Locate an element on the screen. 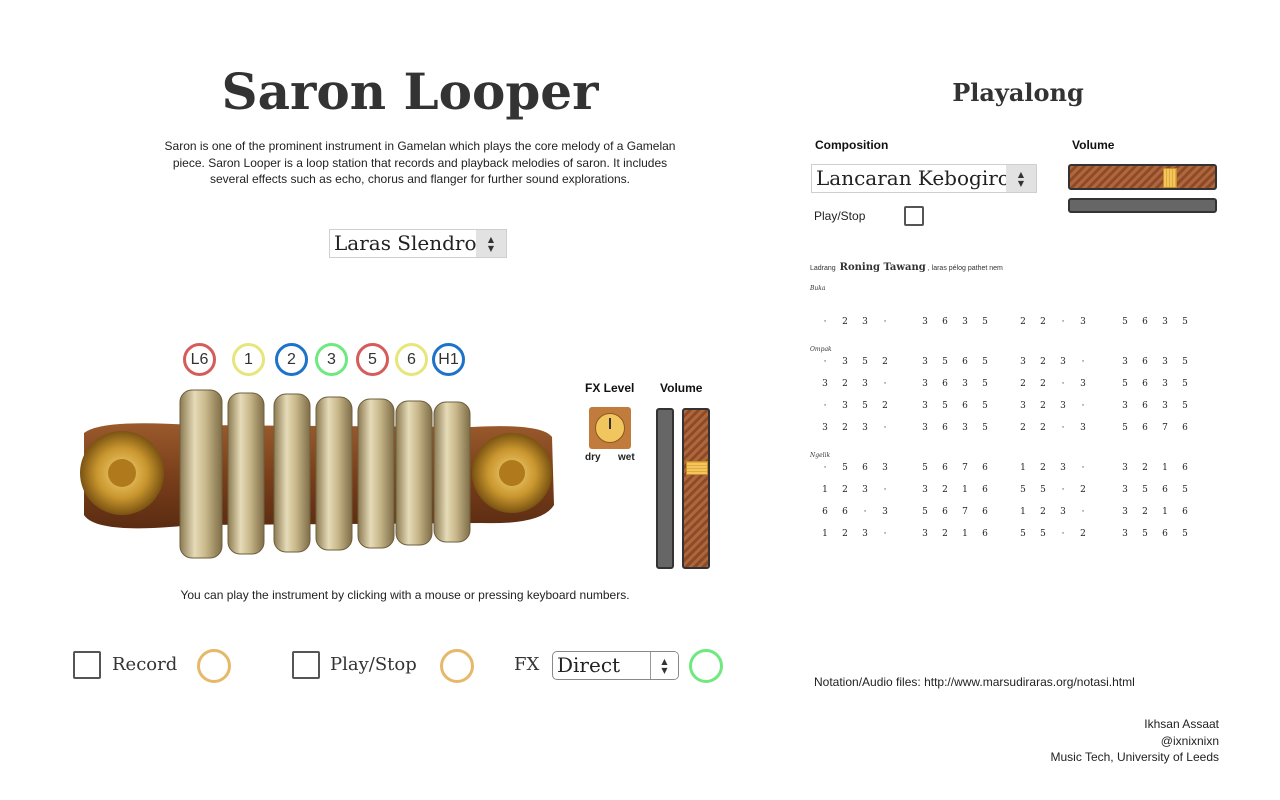 The height and width of the screenshot is (800, 1280). volume-slider is located at coordinates (696, 488).